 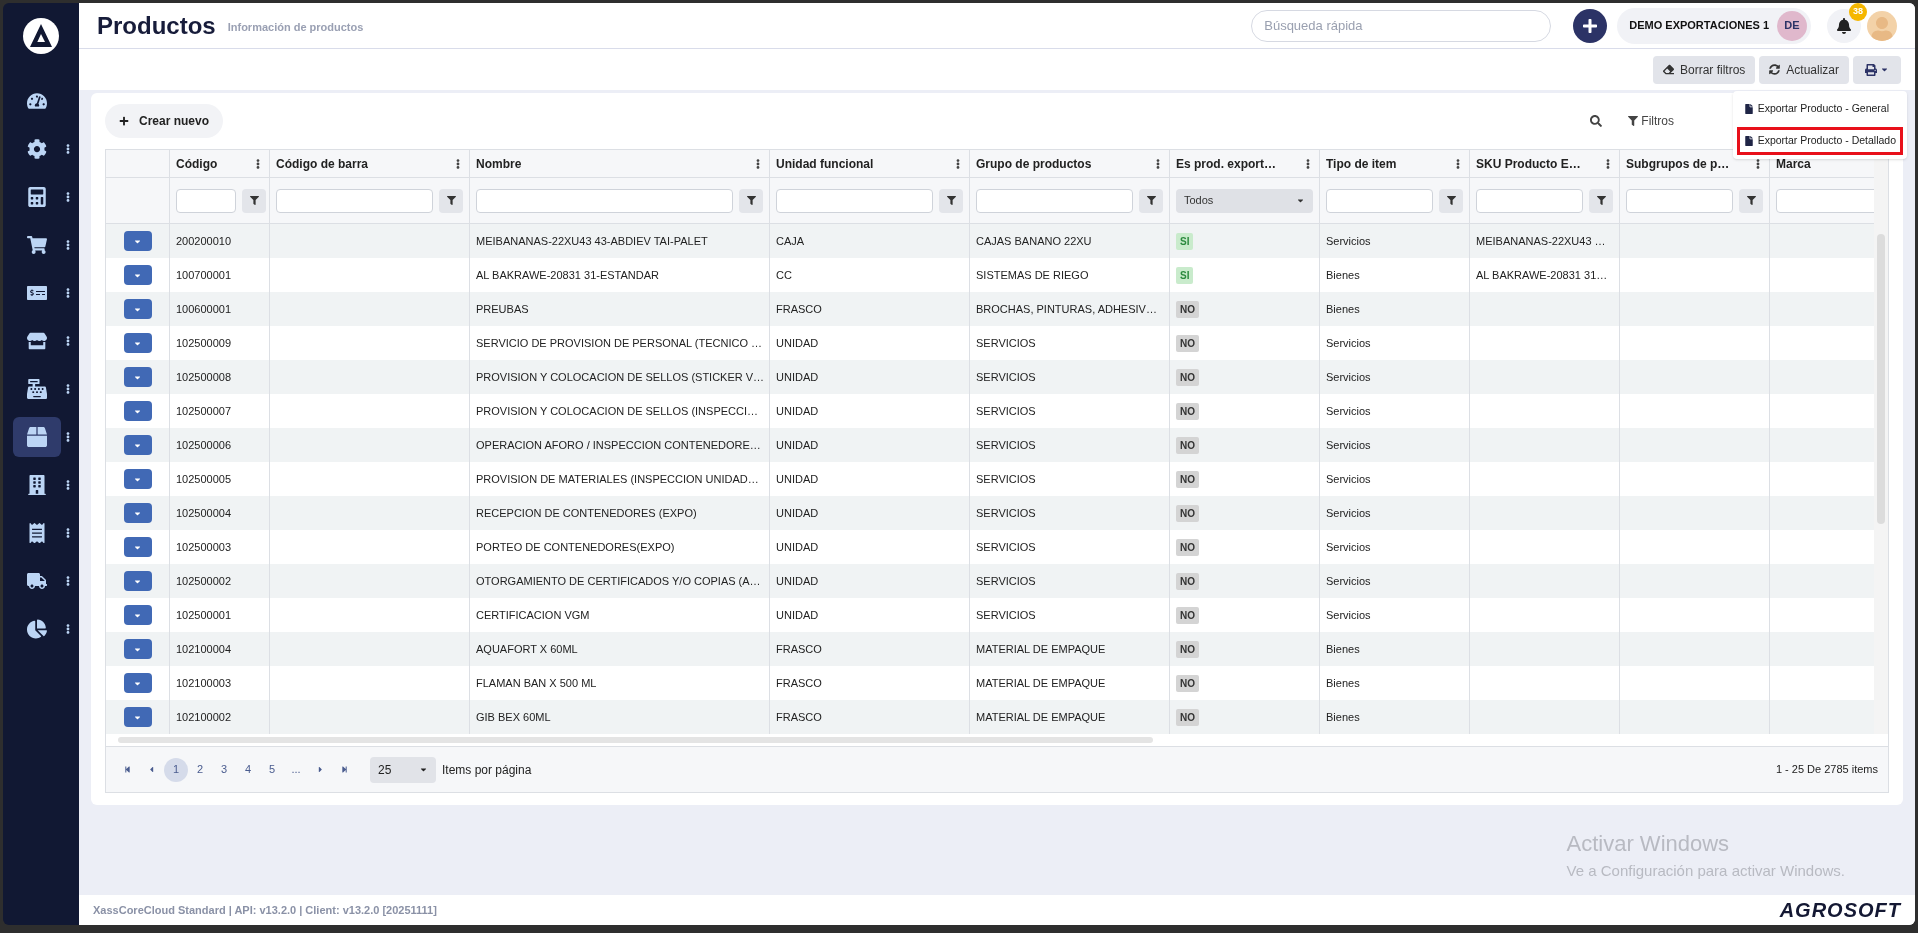 I want to click on cart-icon, so click(x=37, y=245).